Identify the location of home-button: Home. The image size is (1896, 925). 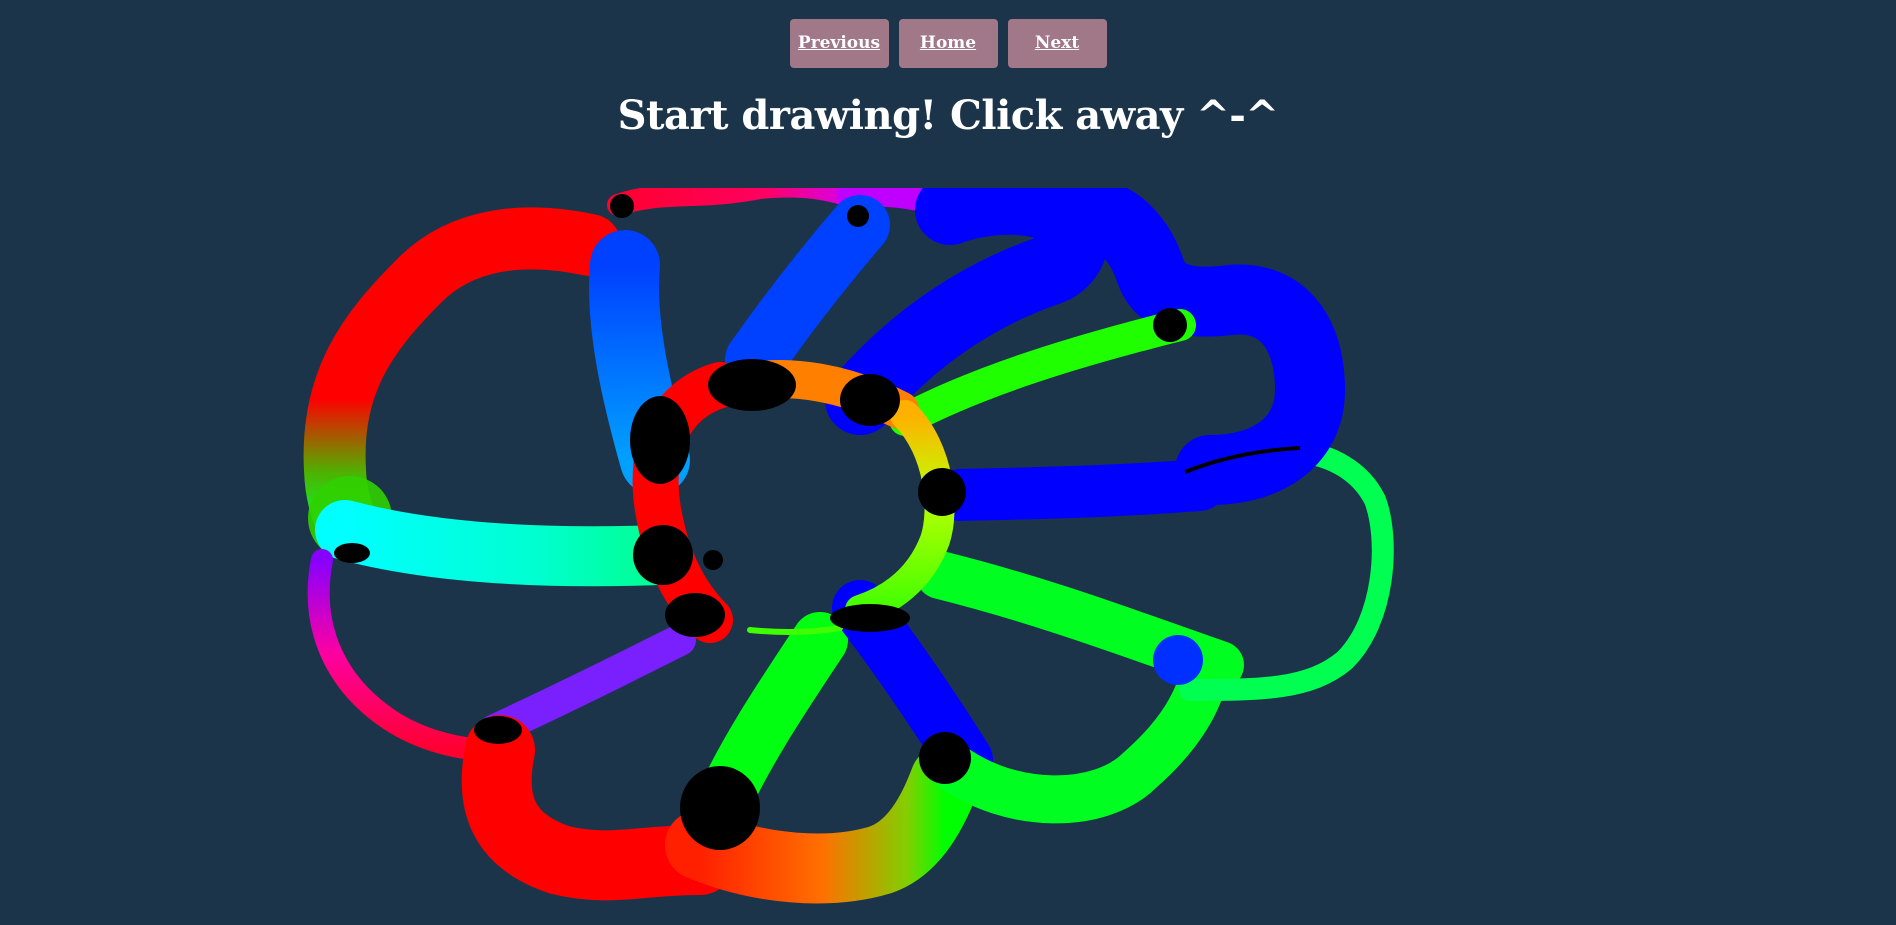
(948, 43).